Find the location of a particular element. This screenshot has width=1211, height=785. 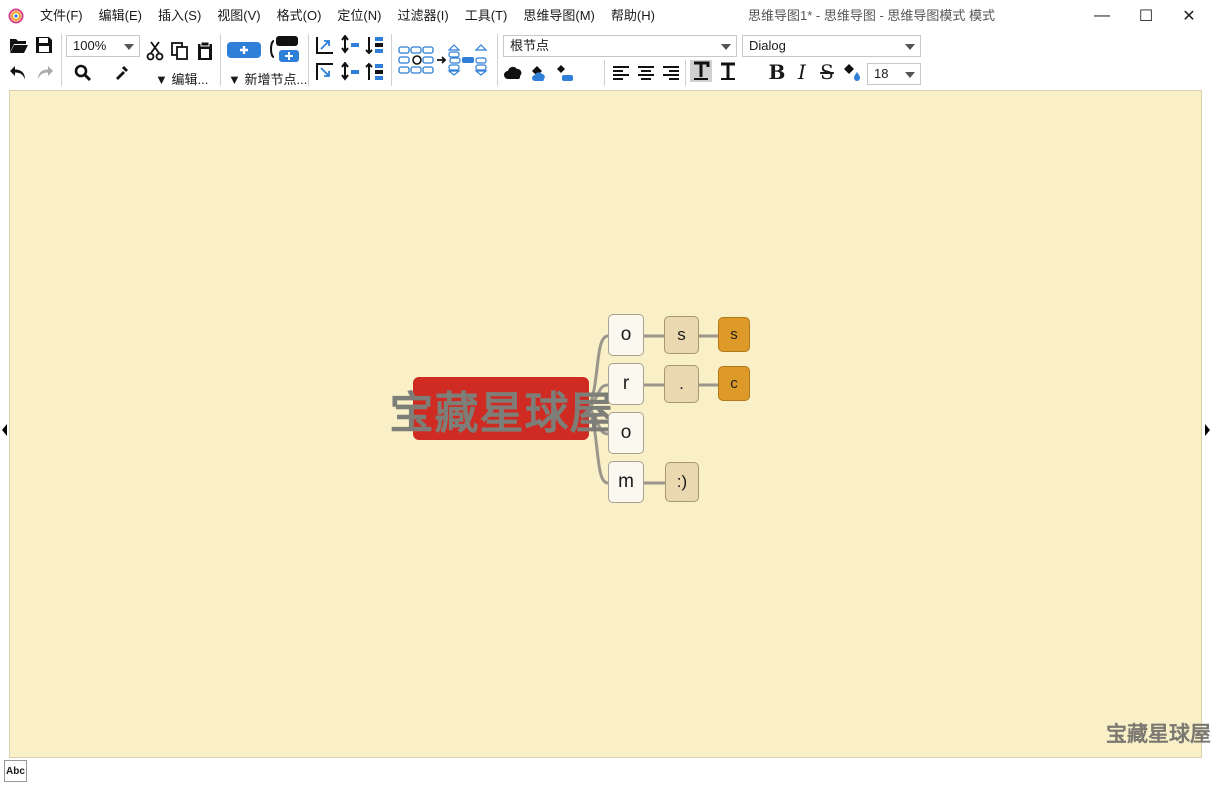

leaf-node: s is located at coordinates (734, 334).